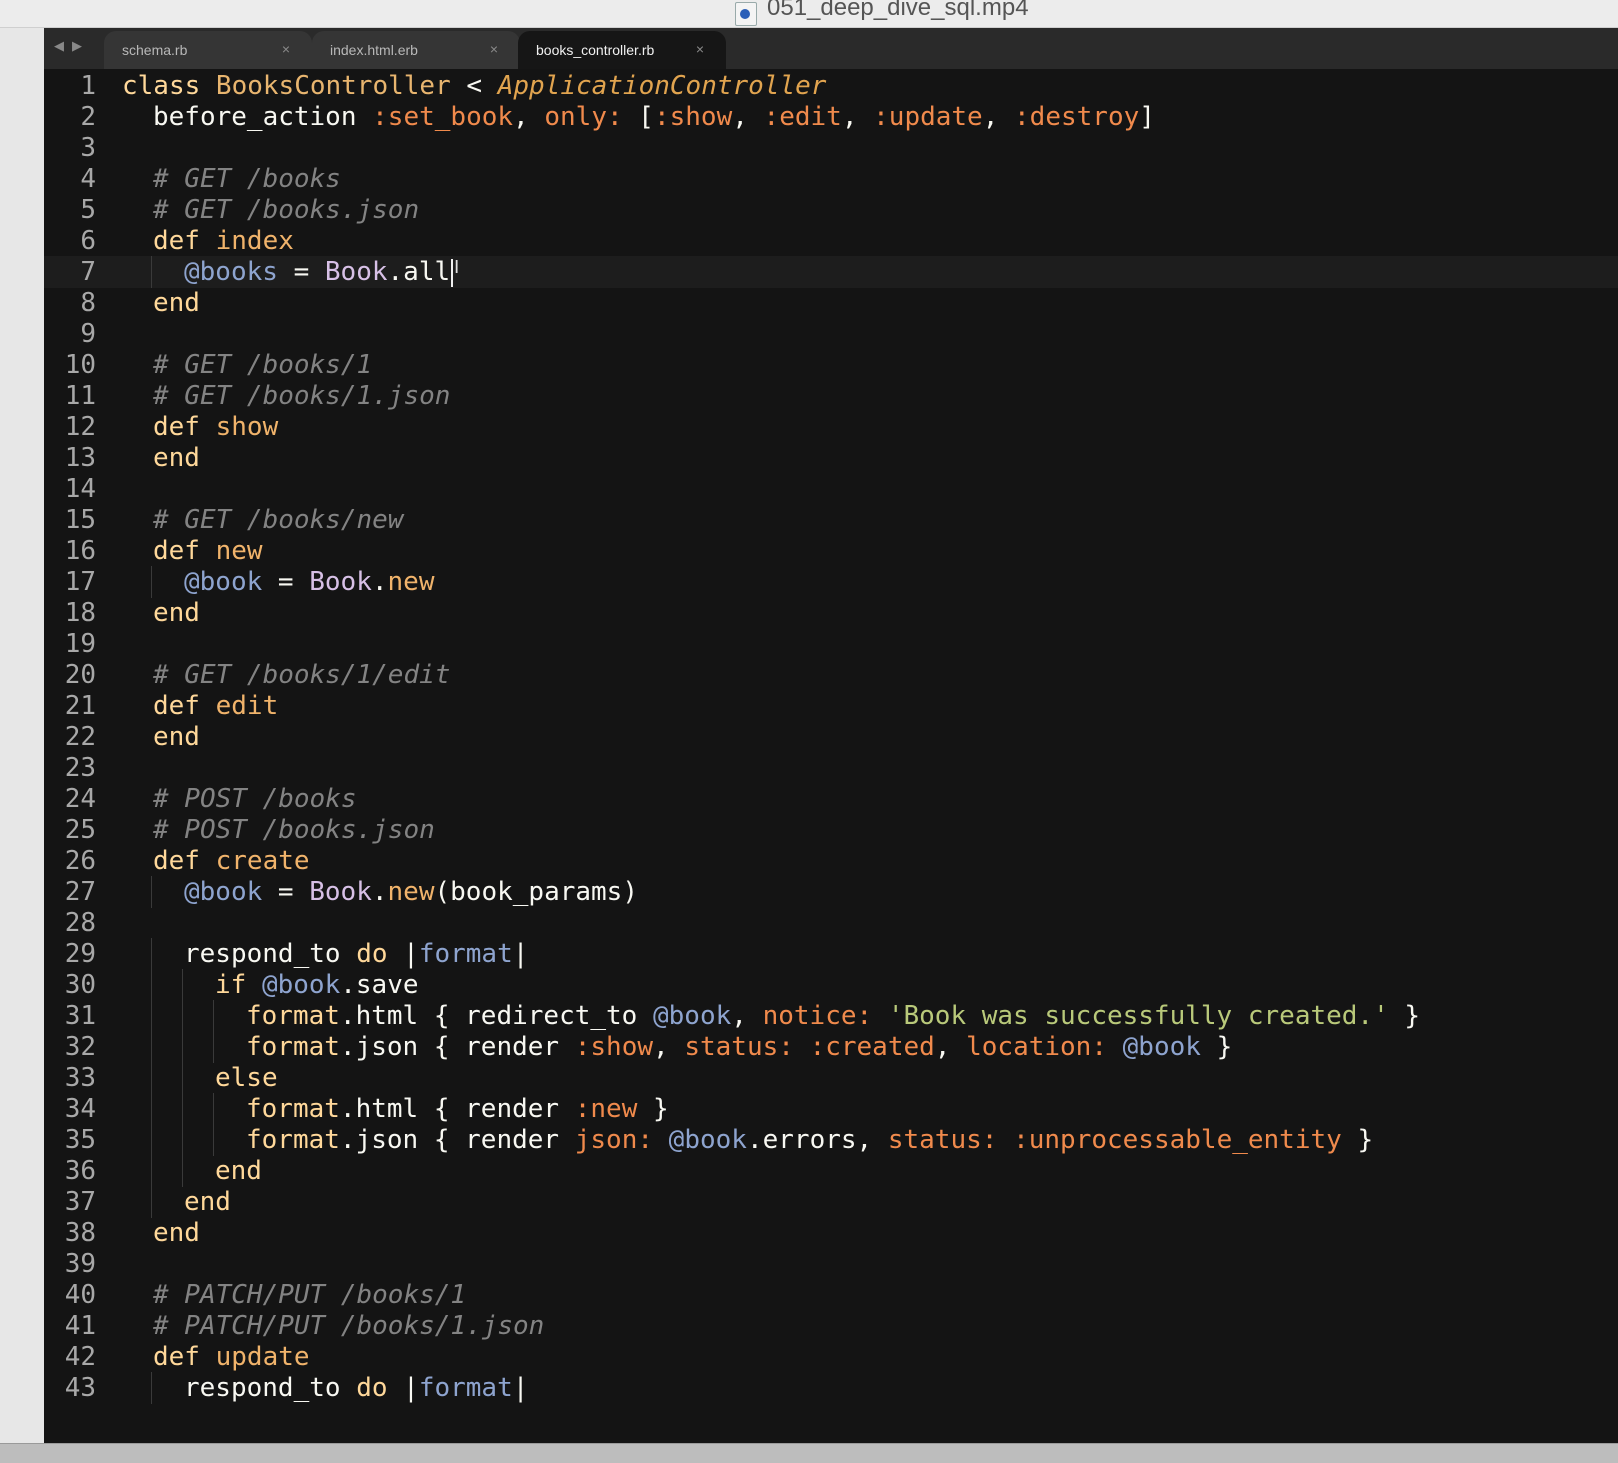 The width and height of the screenshot is (1618, 1463). What do you see at coordinates (831, 241) in the screenshot?
I see `code-line: 6 def index` at bounding box center [831, 241].